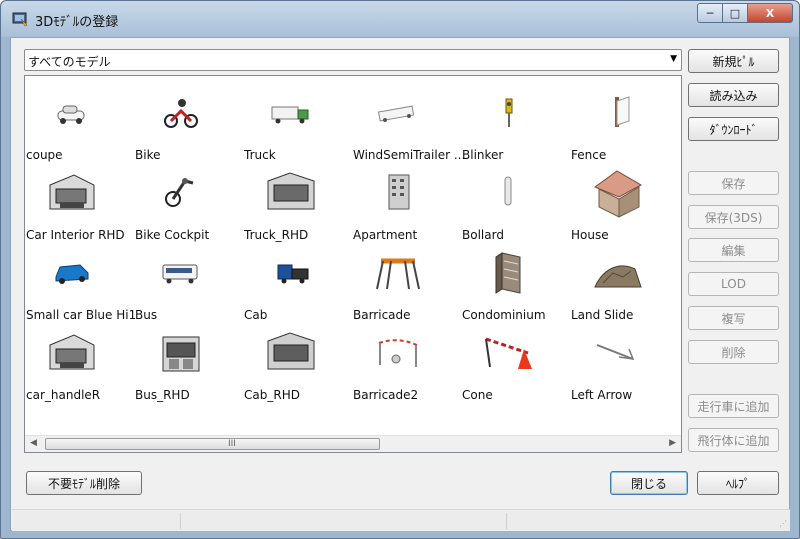 This screenshot has height=539, width=800. Describe the element at coordinates (299, 287) in the screenshot. I see `model-list-item: Cab` at that location.